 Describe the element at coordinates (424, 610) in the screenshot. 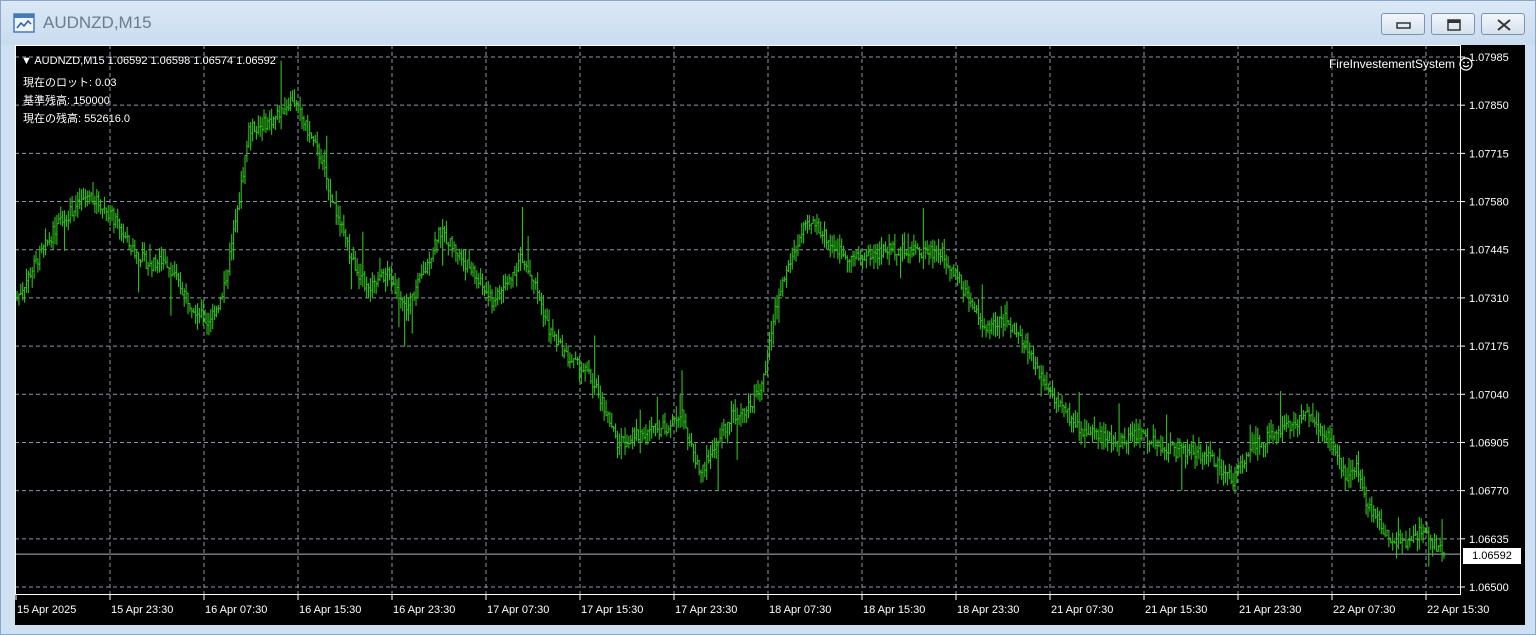

I see `x-tick-label: 16 Apr 23:30` at that location.